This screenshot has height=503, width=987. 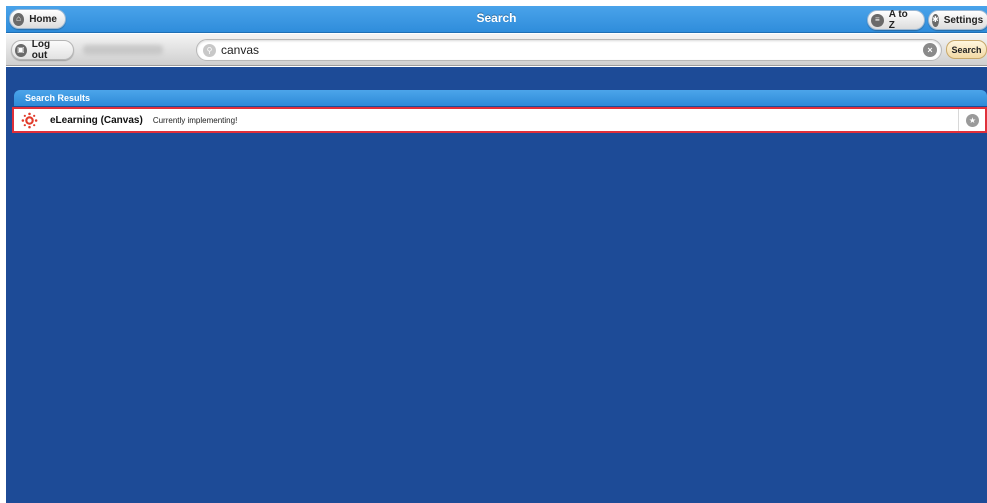 I want to click on favorite-star-icon: ★, so click(x=972, y=120).